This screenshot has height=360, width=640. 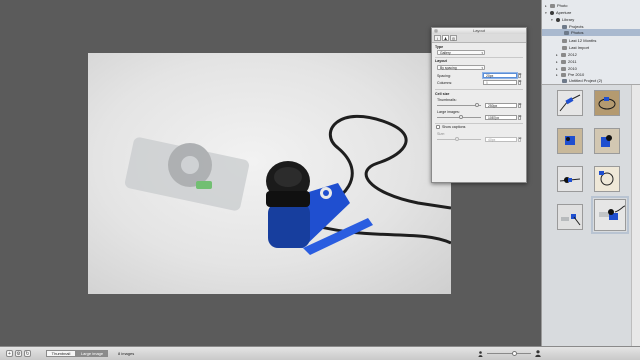 What do you see at coordinates (445, 38) in the screenshot?
I see `tab-layout: ♟` at bounding box center [445, 38].